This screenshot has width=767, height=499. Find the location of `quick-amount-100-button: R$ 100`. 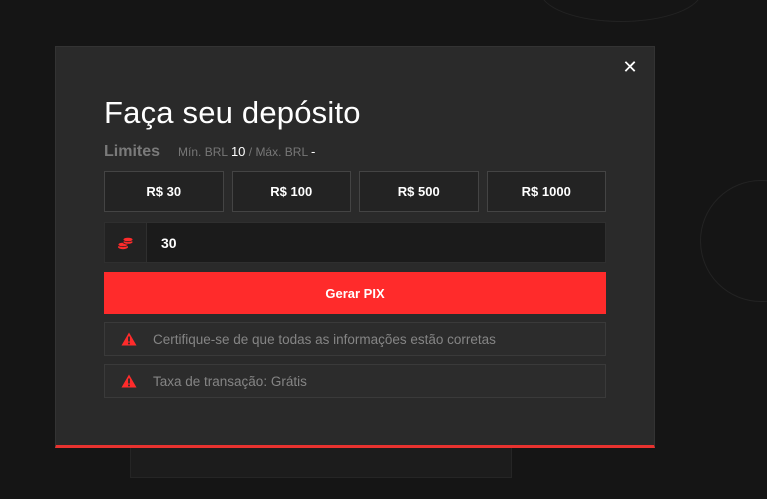

quick-amount-100-button: R$ 100 is located at coordinates (291, 191).